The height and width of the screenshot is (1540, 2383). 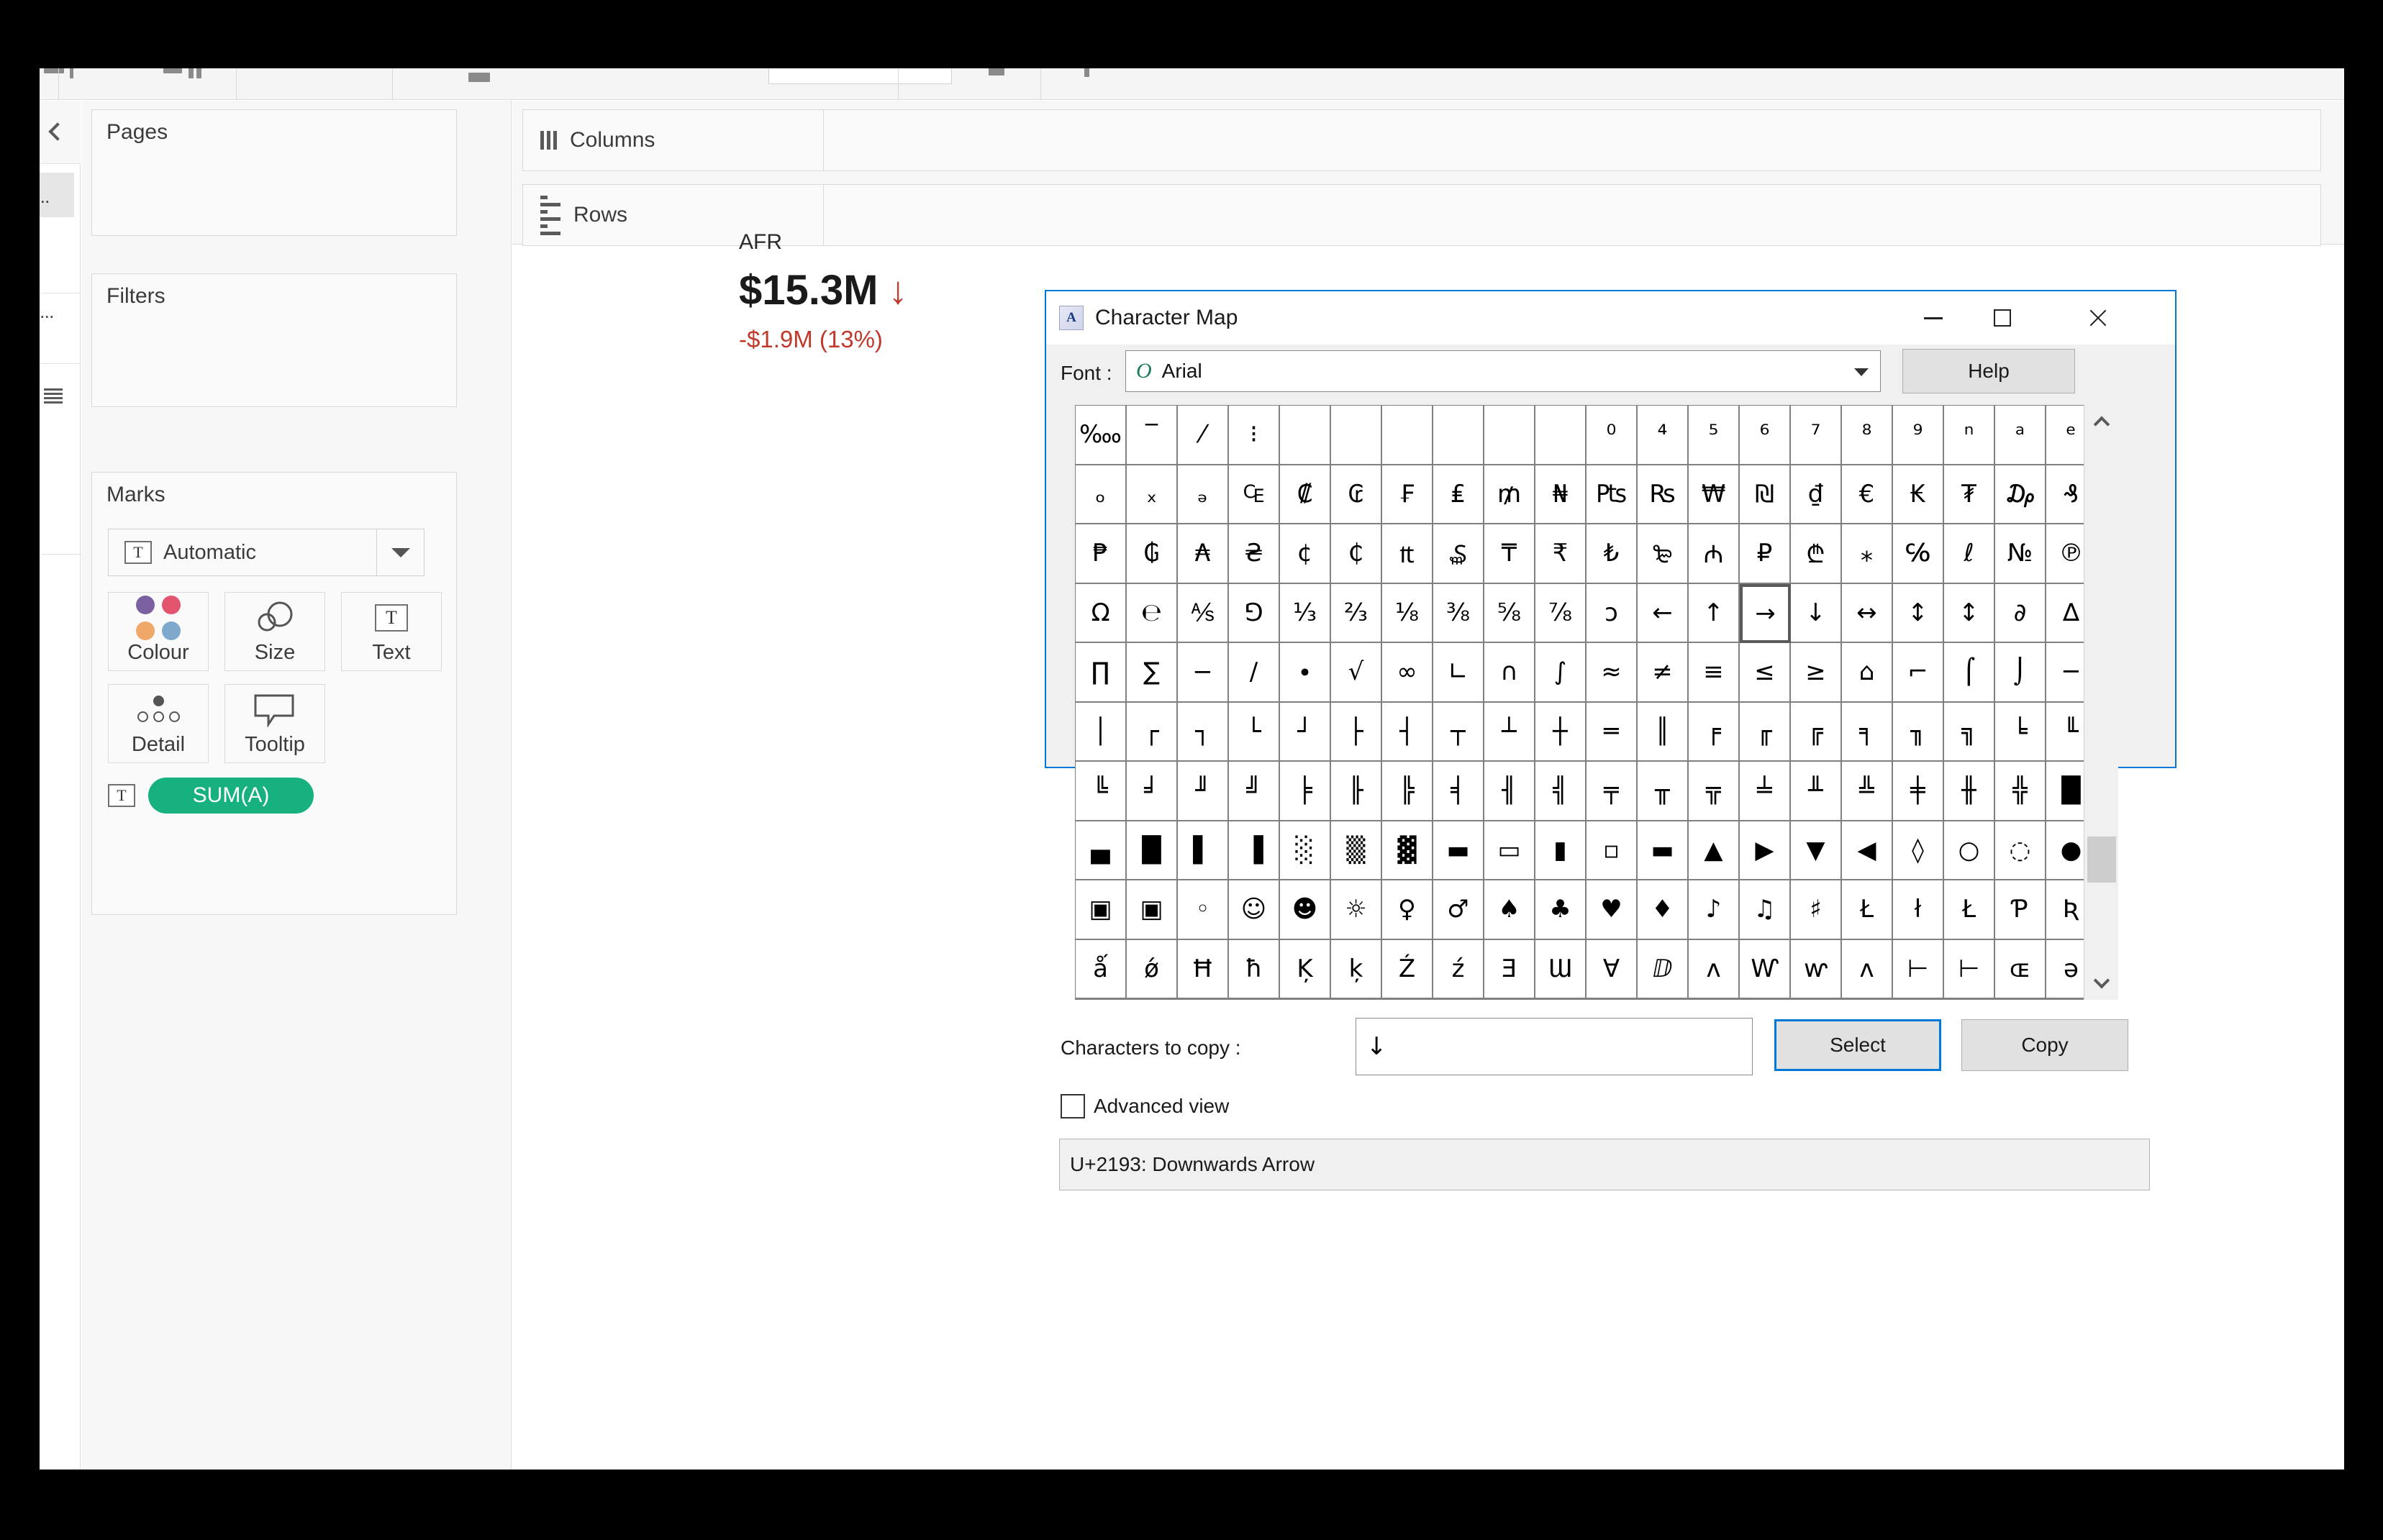 I want to click on character-cell: ♂, so click(x=1458, y=910).